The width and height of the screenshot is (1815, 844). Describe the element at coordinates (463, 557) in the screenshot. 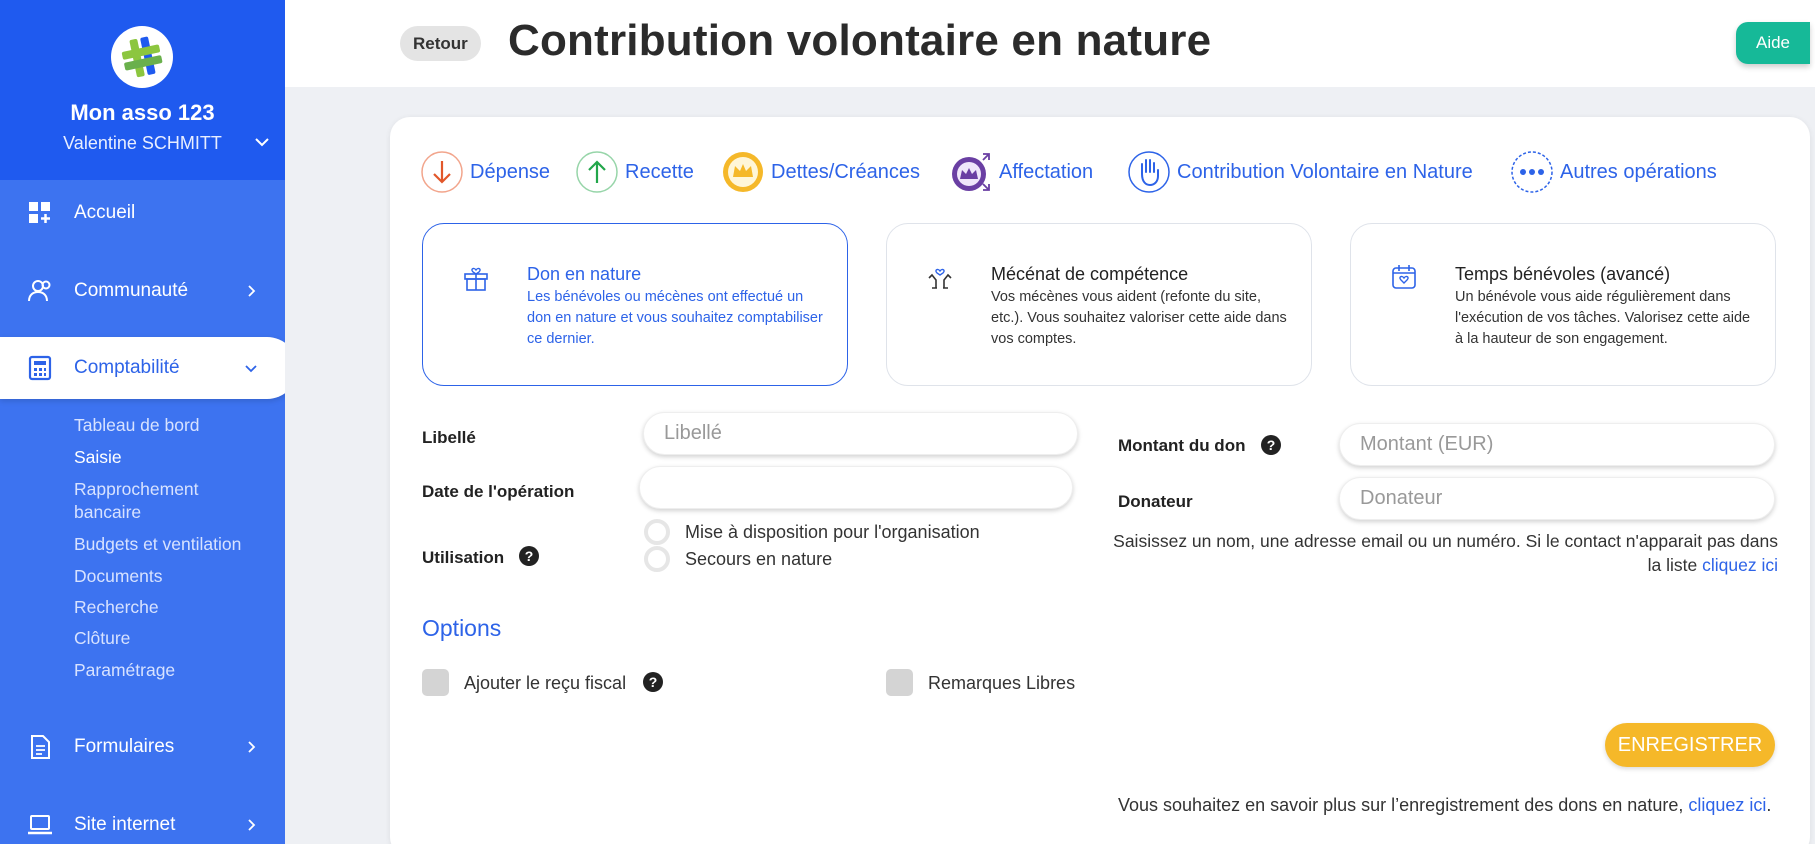

I see `utilisation-label: Utilisation` at that location.